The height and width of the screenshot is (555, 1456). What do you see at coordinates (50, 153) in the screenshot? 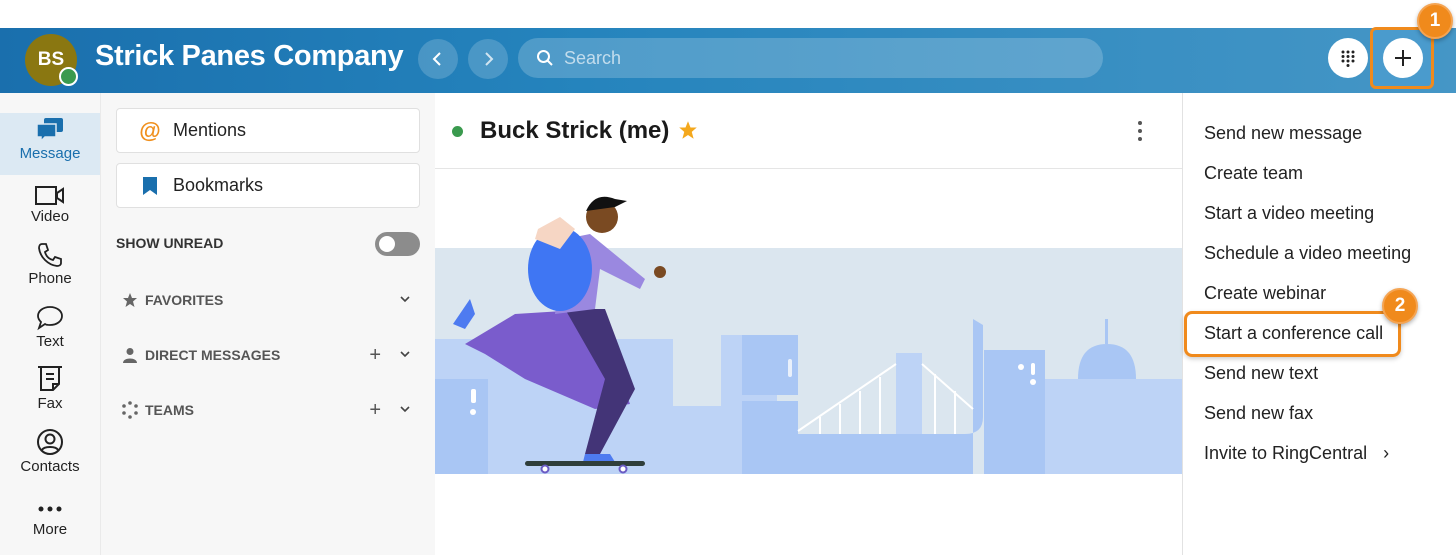
I see `nav-label: Message` at bounding box center [50, 153].